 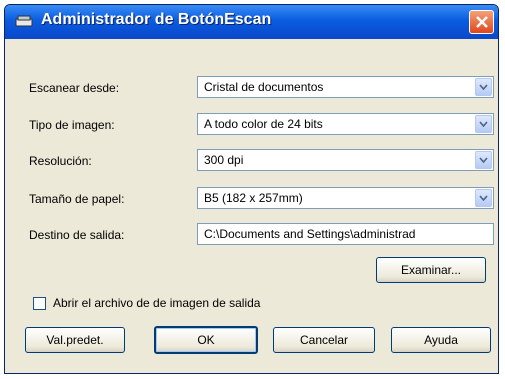 What do you see at coordinates (324, 340) in the screenshot?
I see `cancel-button: Cancelar` at bounding box center [324, 340].